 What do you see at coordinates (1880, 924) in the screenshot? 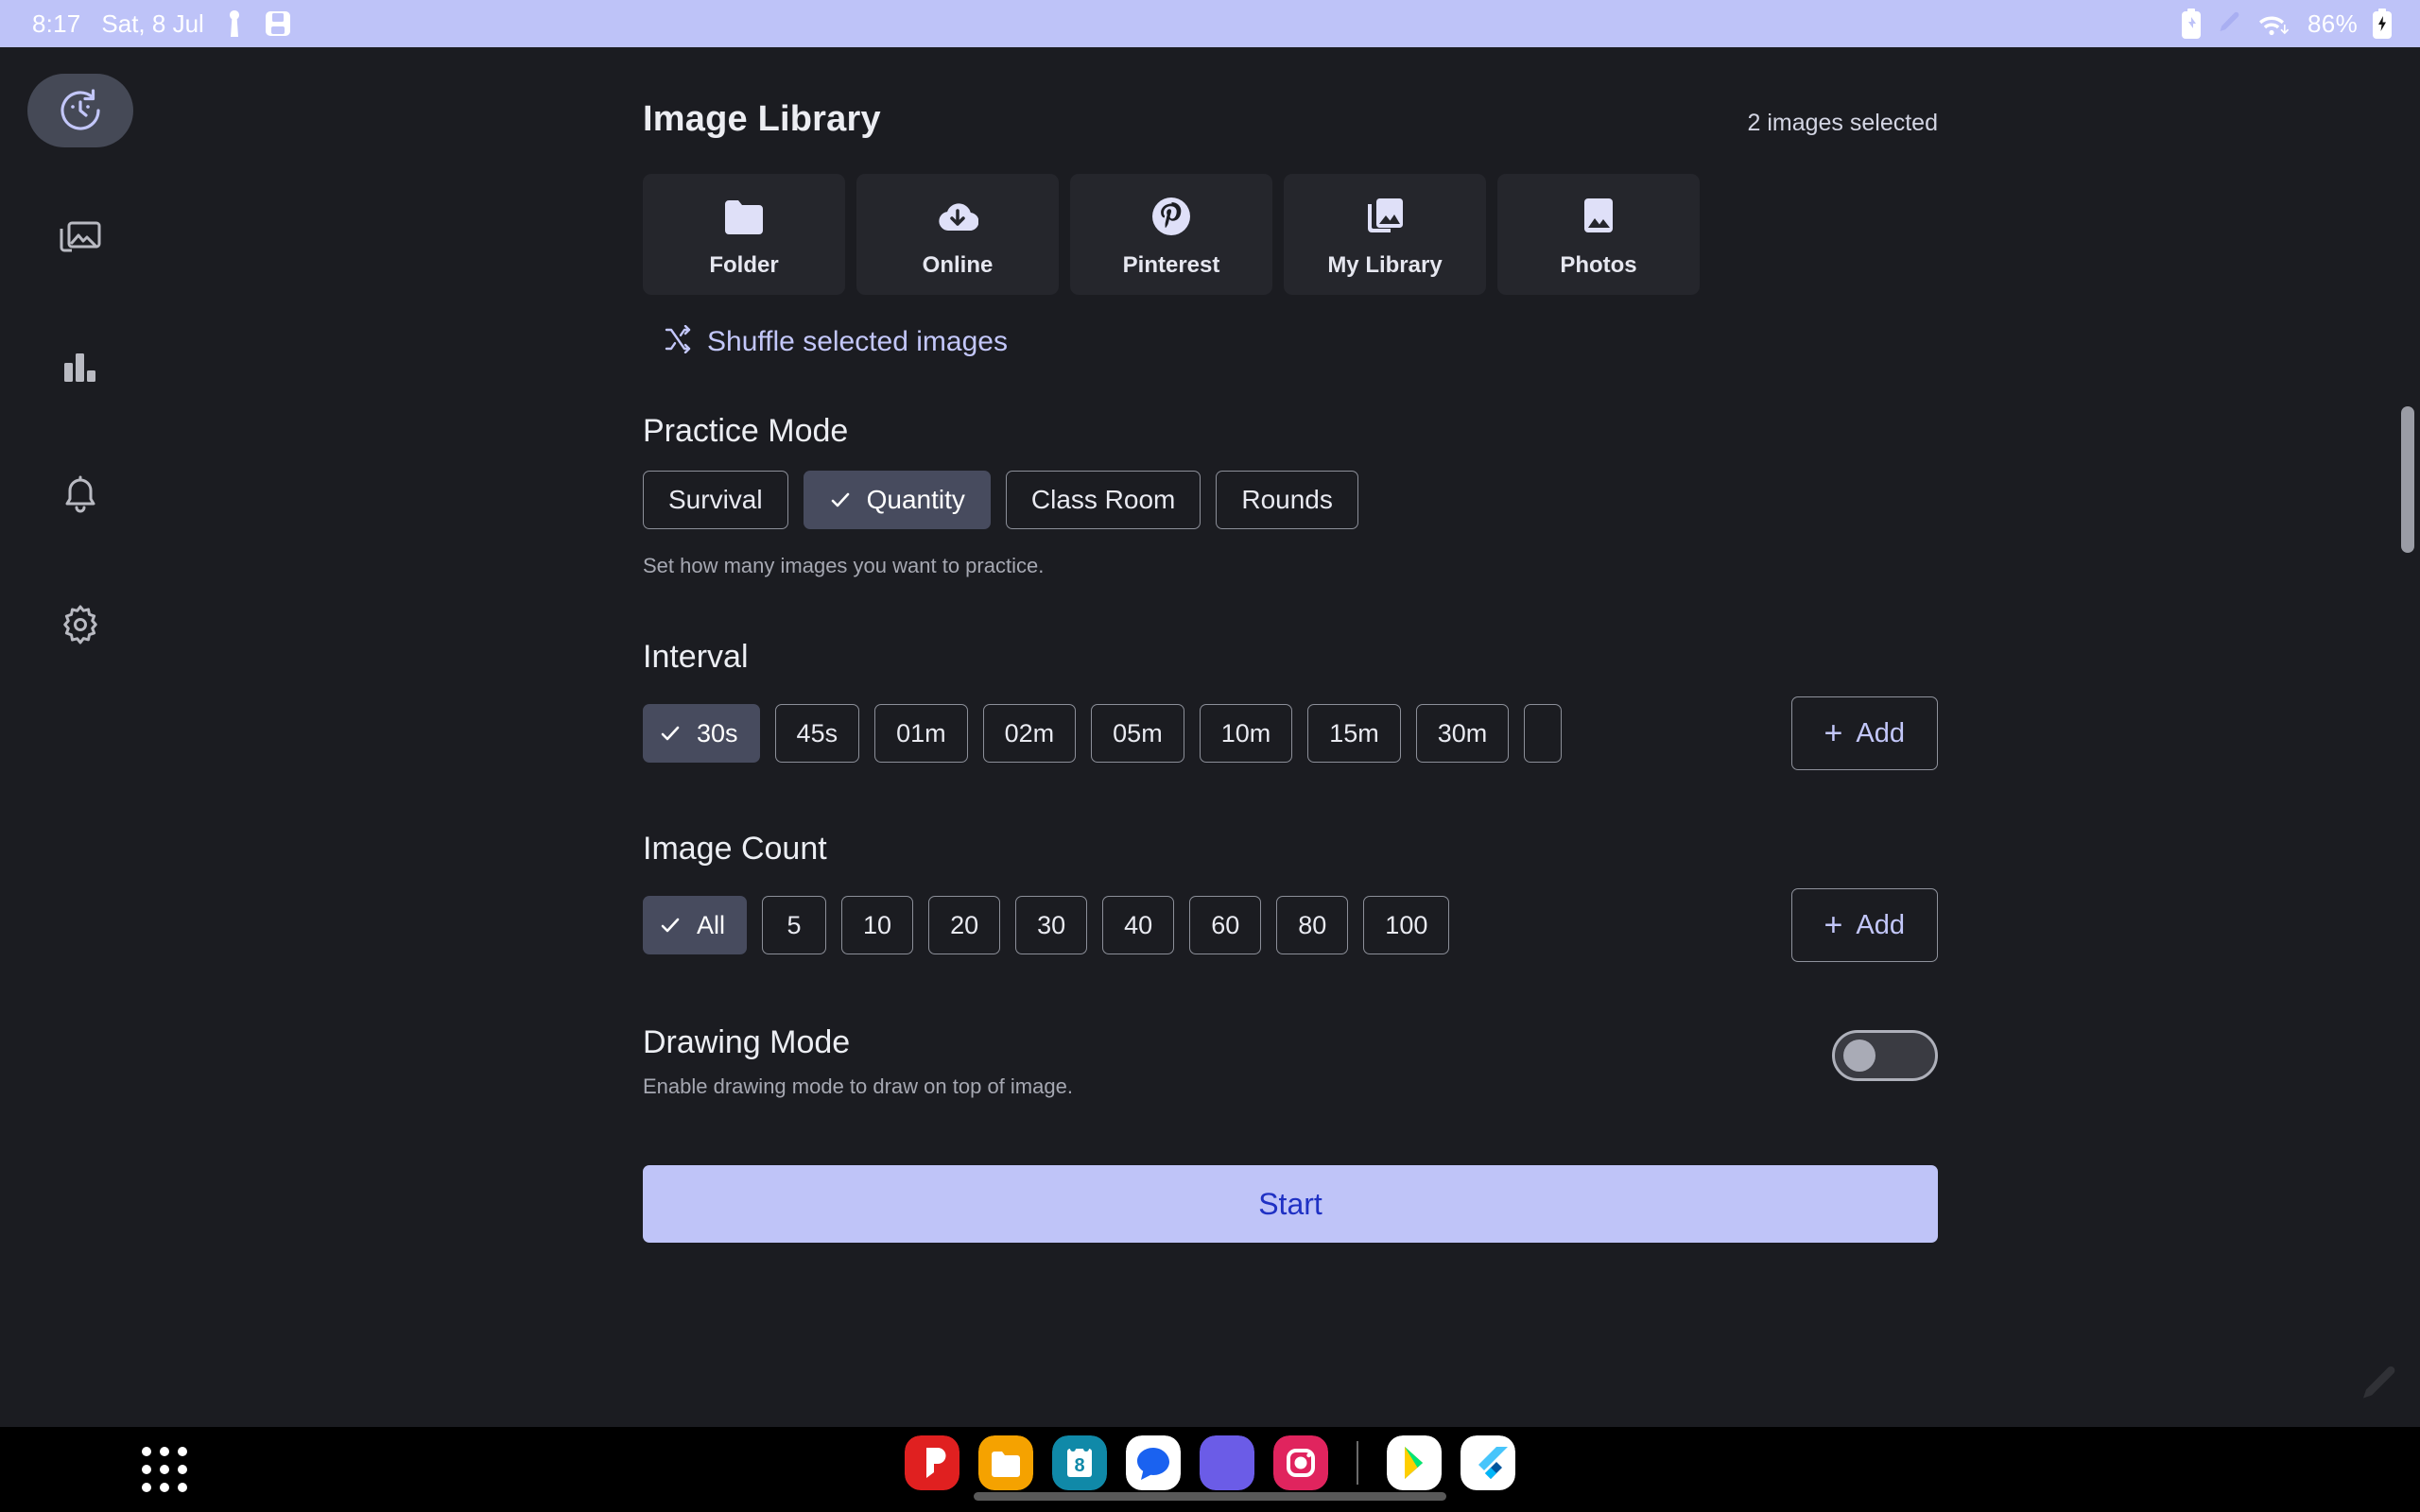
I see `image-count-add-label: Add` at bounding box center [1880, 924].